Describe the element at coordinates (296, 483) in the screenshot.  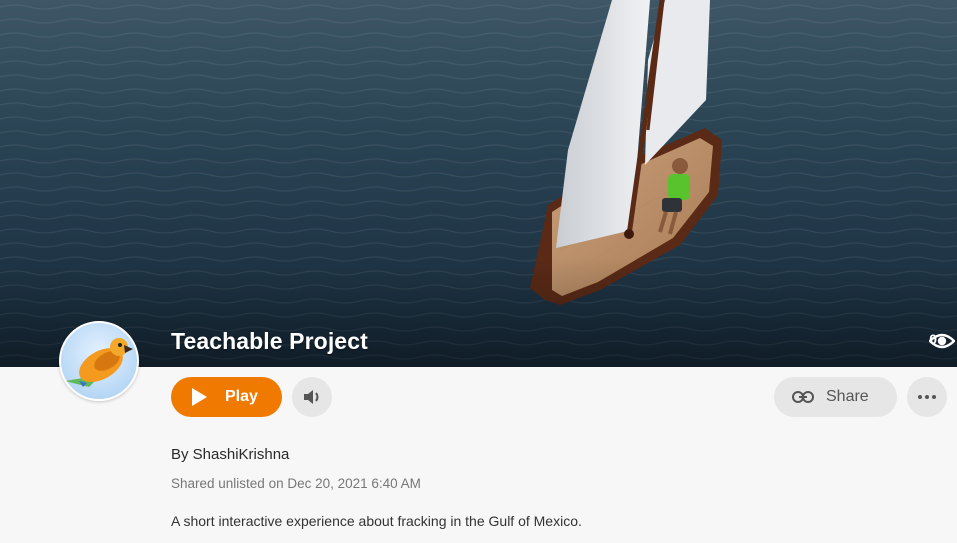
I see `shared-date: Shared unlisted on Dec 20, 2021 6:40 AM` at that location.